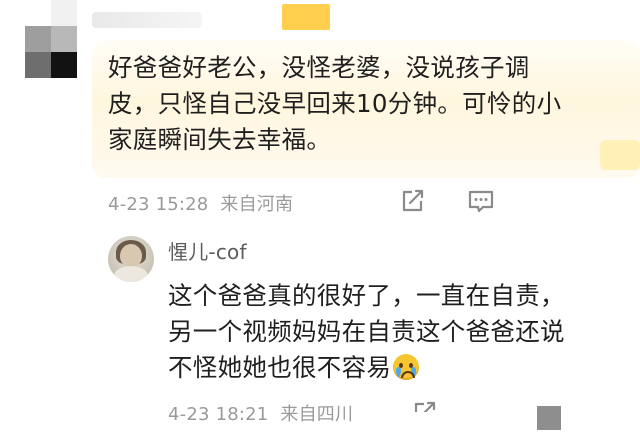  What do you see at coordinates (218, 414) in the screenshot?
I see `reply-timestamp: 4-23 18:21` at bounding box center [218, 414].